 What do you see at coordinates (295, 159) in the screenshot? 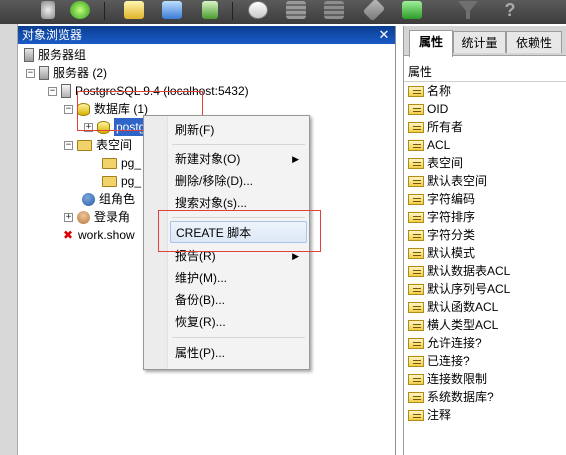
I see `submenu-arrow-icon: ▶` at bounding box center [295, 159].